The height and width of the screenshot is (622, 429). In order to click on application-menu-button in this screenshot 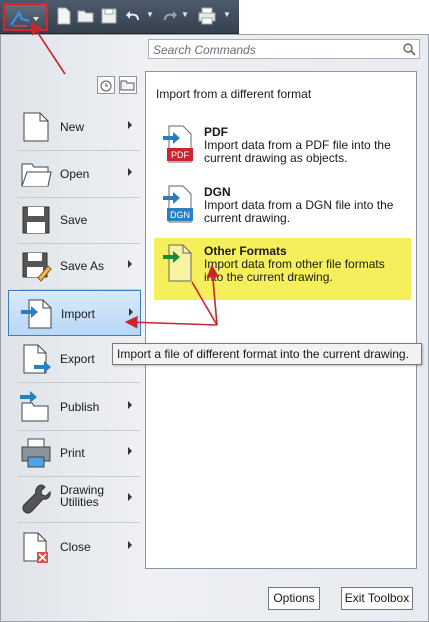, I will do `click(25, 17)`.